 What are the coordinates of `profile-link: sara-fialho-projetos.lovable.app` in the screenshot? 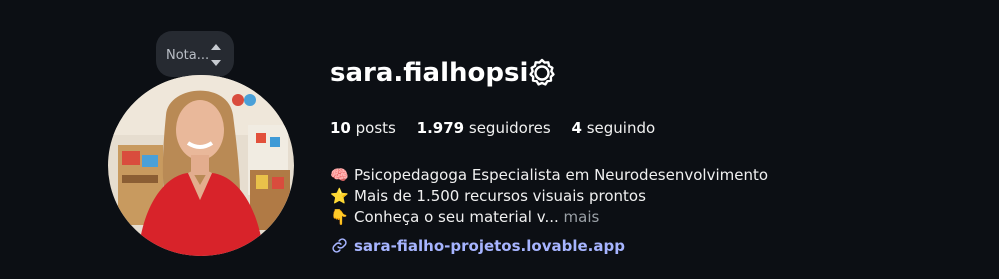 It's located at (489, 246).